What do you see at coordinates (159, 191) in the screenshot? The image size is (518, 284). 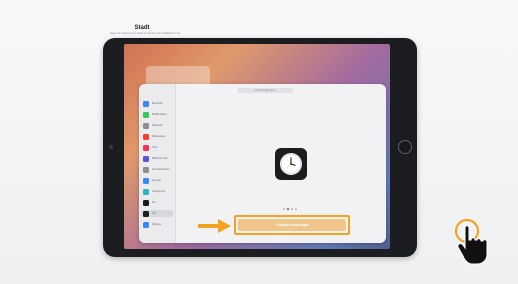 I see `sidebar-item-label: Hintergrund` at bounding box center [159, 191].